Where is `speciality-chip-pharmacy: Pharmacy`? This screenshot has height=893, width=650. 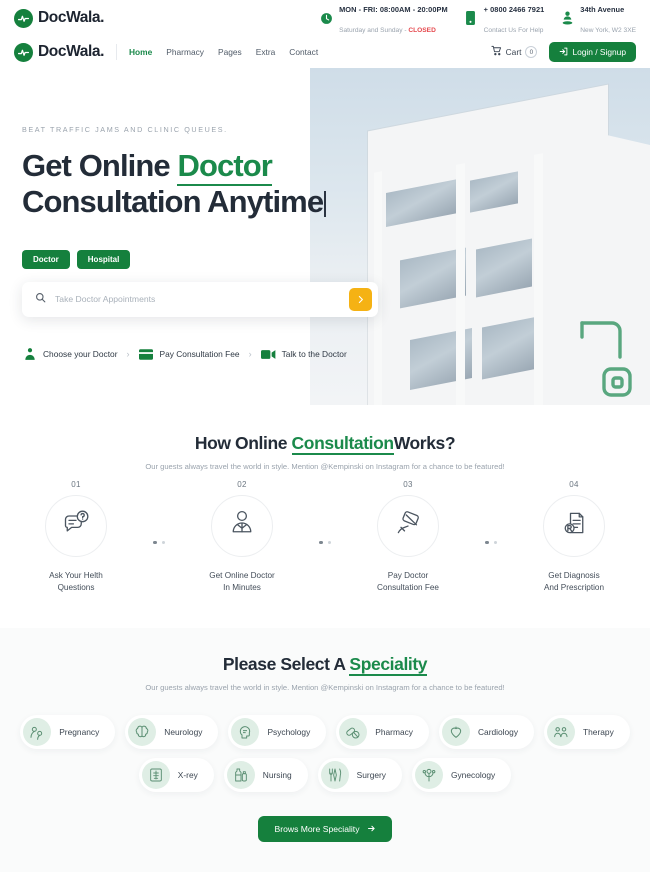
speciality-chip-pharmacy: Pharmacy is located at coordinates (382, 732).